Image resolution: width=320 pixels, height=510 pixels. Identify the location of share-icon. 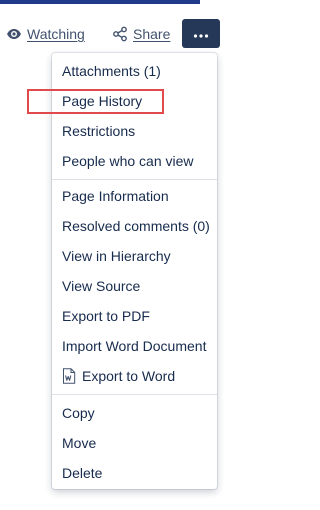
(120, 34).